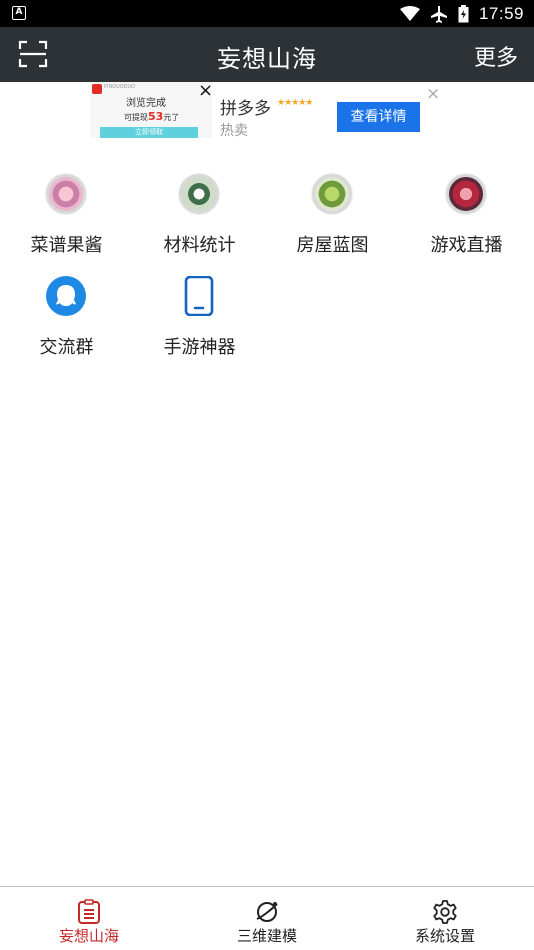  What do you see at coordinates (156, 116) in the screenshot?
I see `ad-thumb-amount: 53` at bounding box center [156, 116].